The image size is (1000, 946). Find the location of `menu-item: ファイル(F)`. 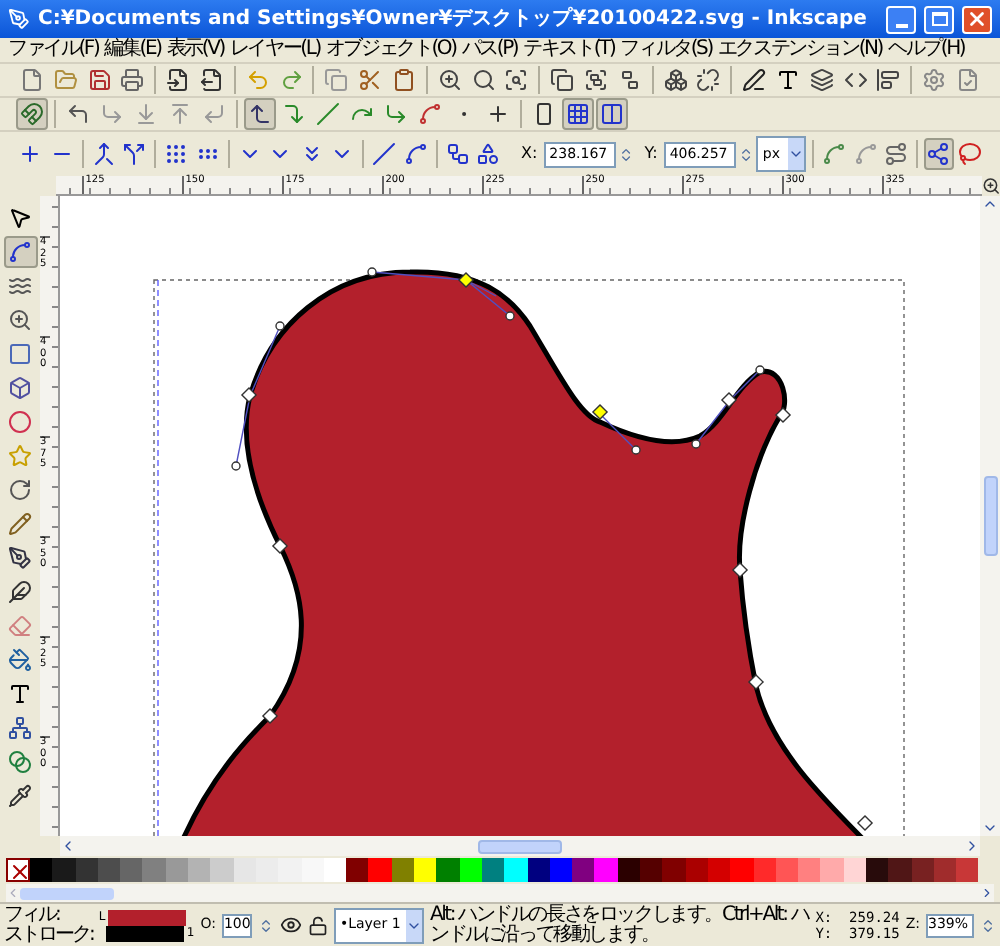

menu-item: ファイル(F) is located at coordinates (53, 50).